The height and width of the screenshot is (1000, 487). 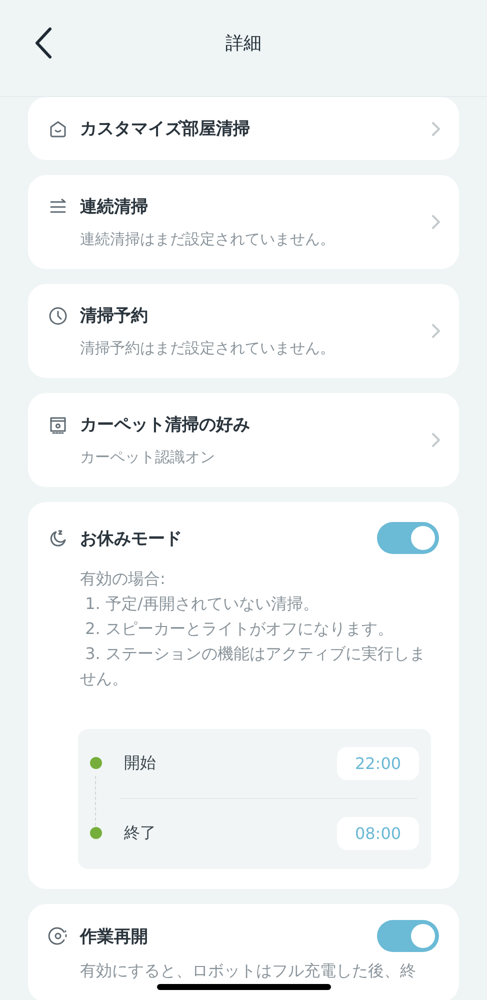 What do you see at coordinates (114, 316) in the screenshot?
I see `card-title: 清掃予約` at bounding box center [114, 316].